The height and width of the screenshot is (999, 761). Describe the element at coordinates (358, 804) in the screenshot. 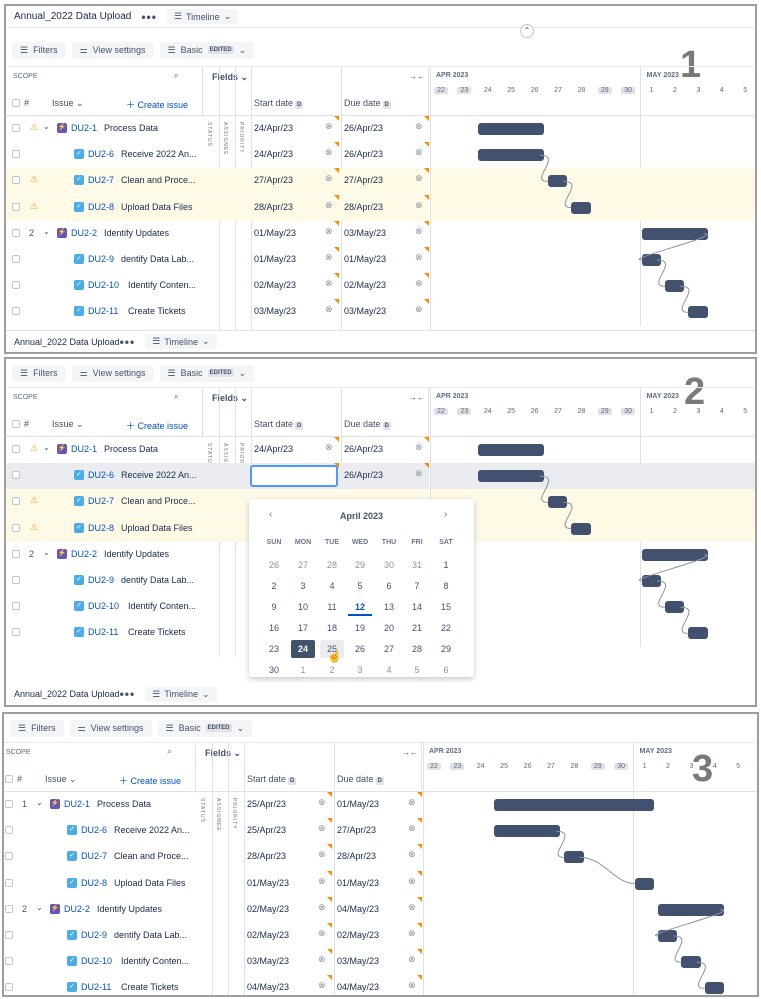

I see `due-date-value: 01/May/23` at that location.